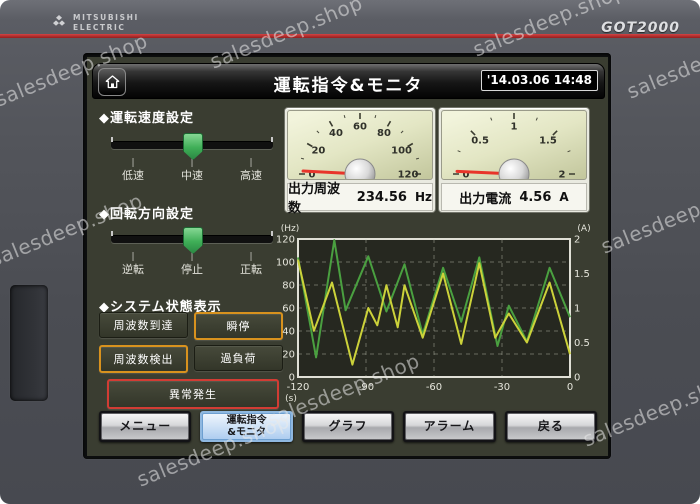  I want to click on slider-tick-label: 高速, so click(251, 175).